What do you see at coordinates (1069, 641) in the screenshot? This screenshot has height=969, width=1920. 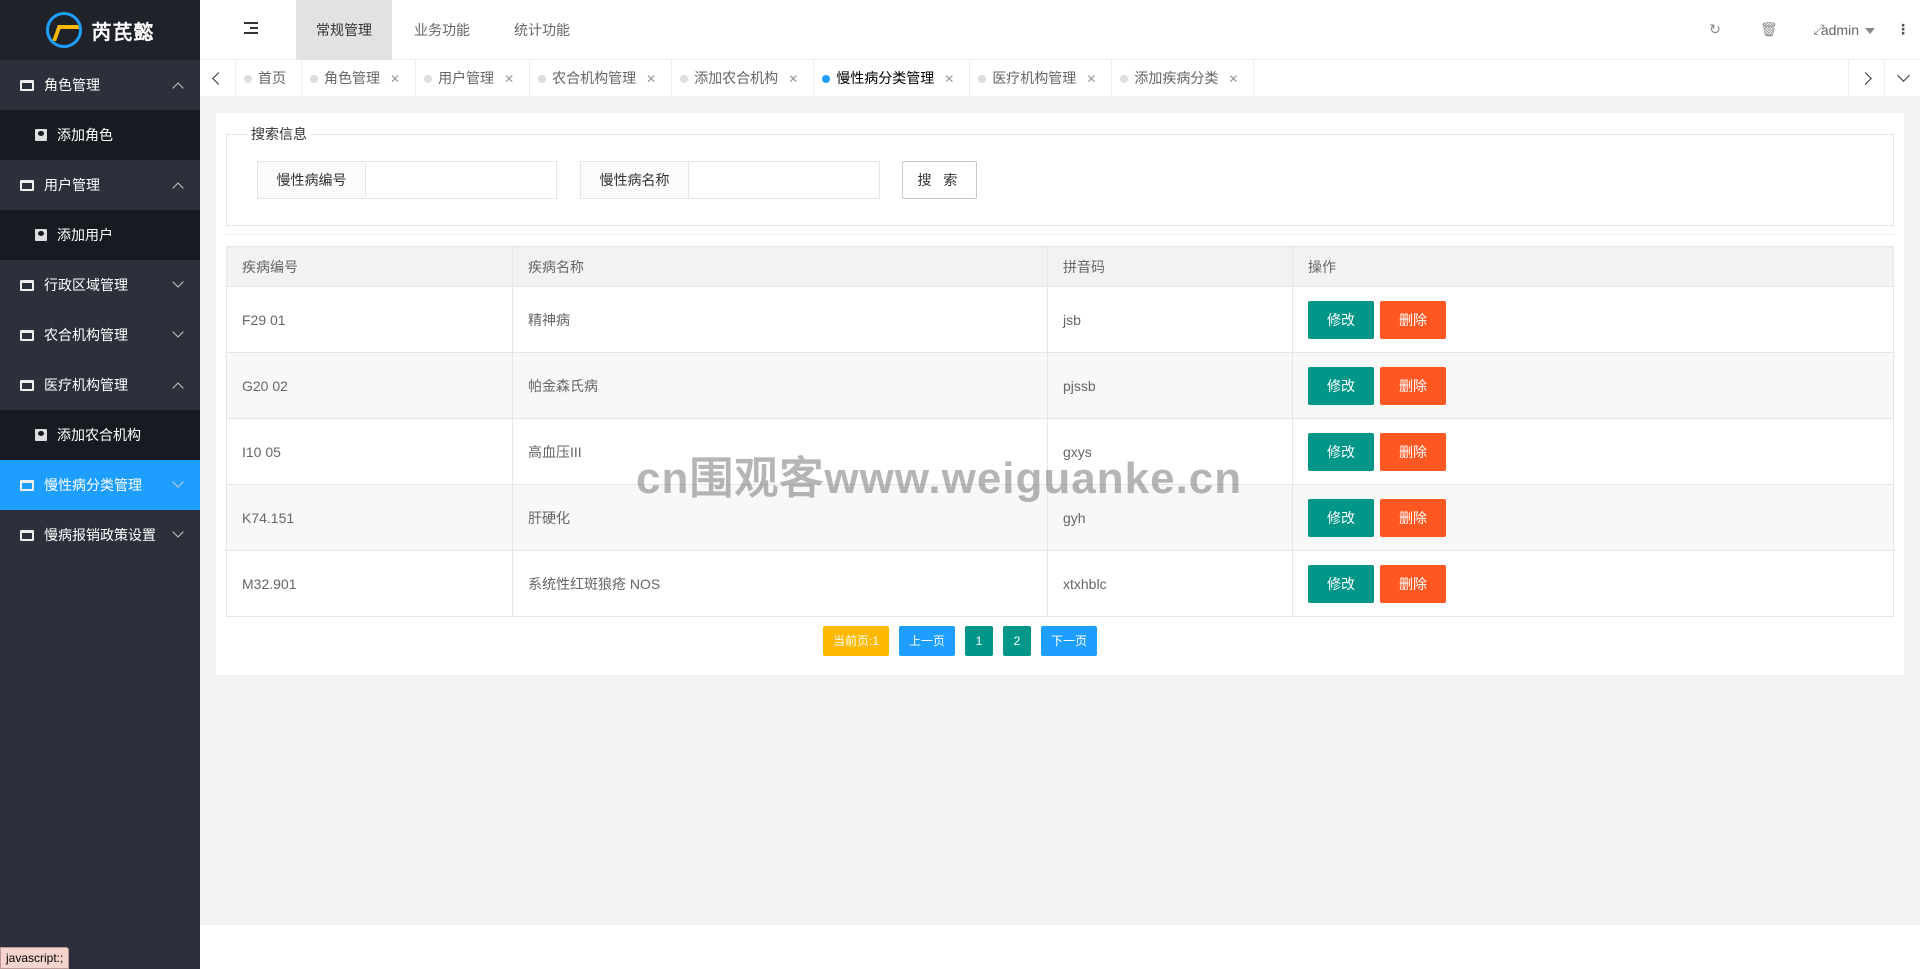 I see `next-page-button: 下一页` at bounding box center [1069, 641].